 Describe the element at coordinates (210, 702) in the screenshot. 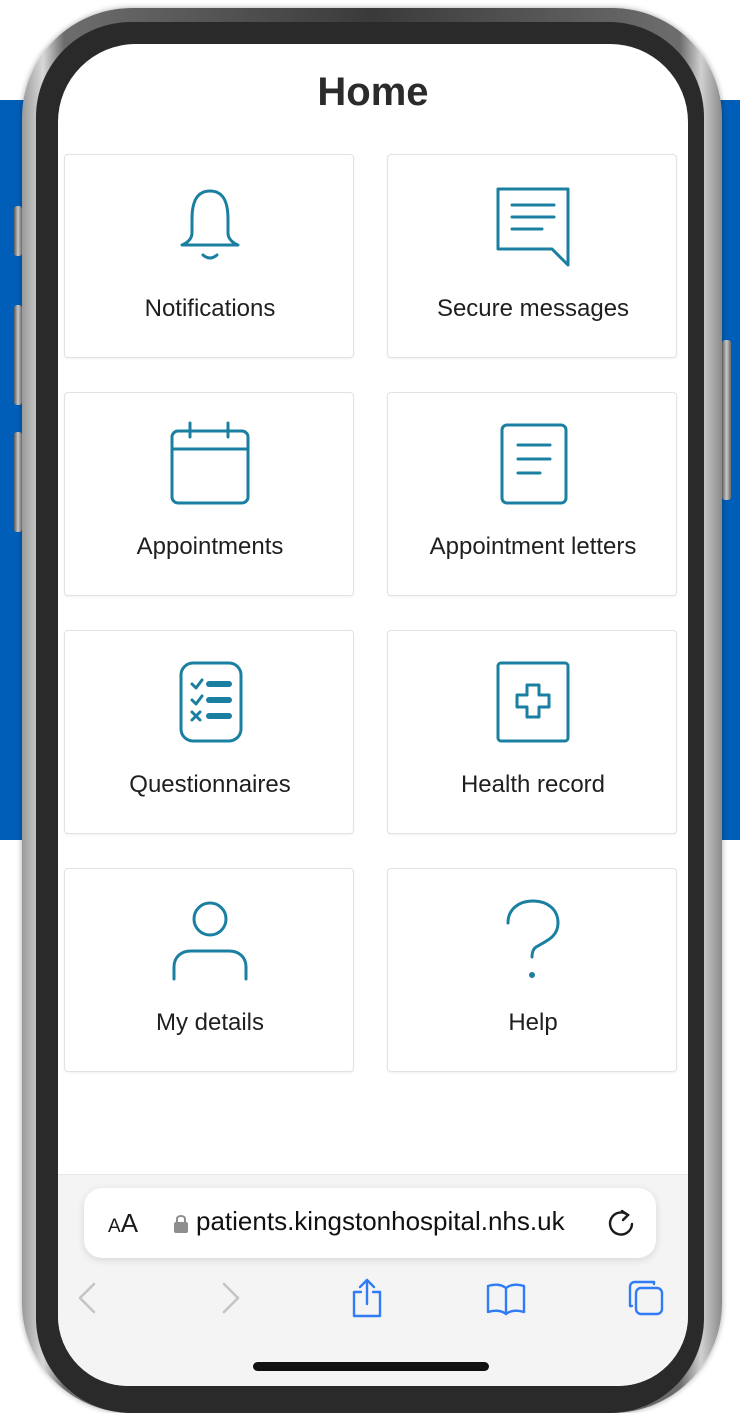

I see `checklist-icon` at that location.